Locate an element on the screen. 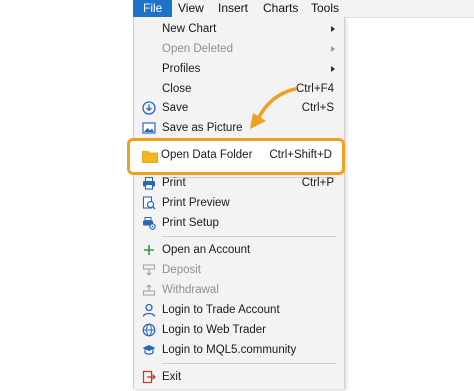  menu-item-close: Close Ctrl+F4 is located at coordinates (239, 89).